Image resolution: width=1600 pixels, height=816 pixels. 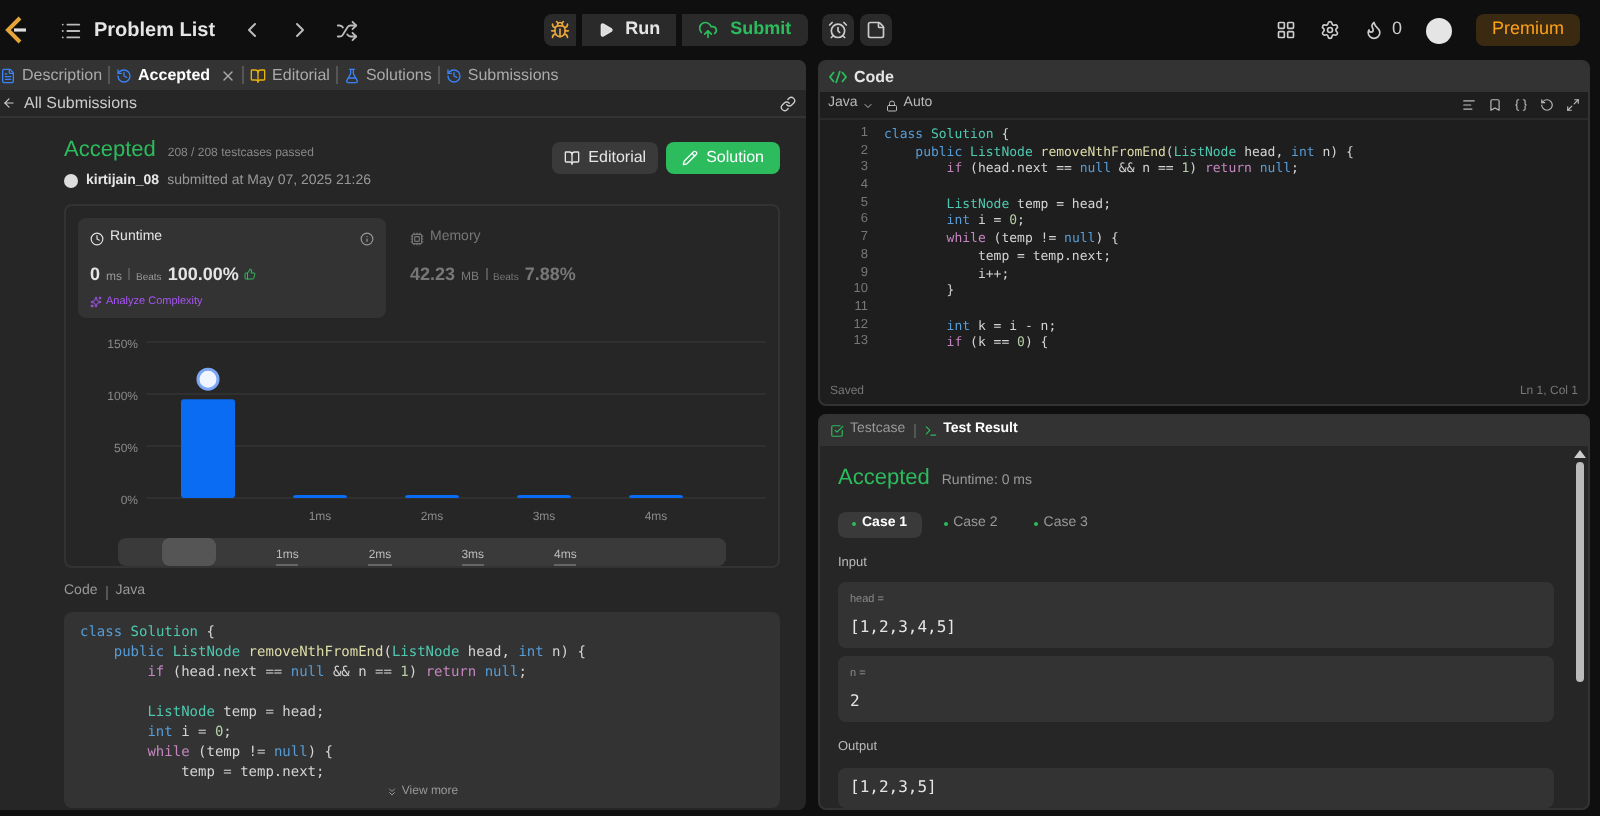 I want to click on debug-button, so click(x=559, y=30).